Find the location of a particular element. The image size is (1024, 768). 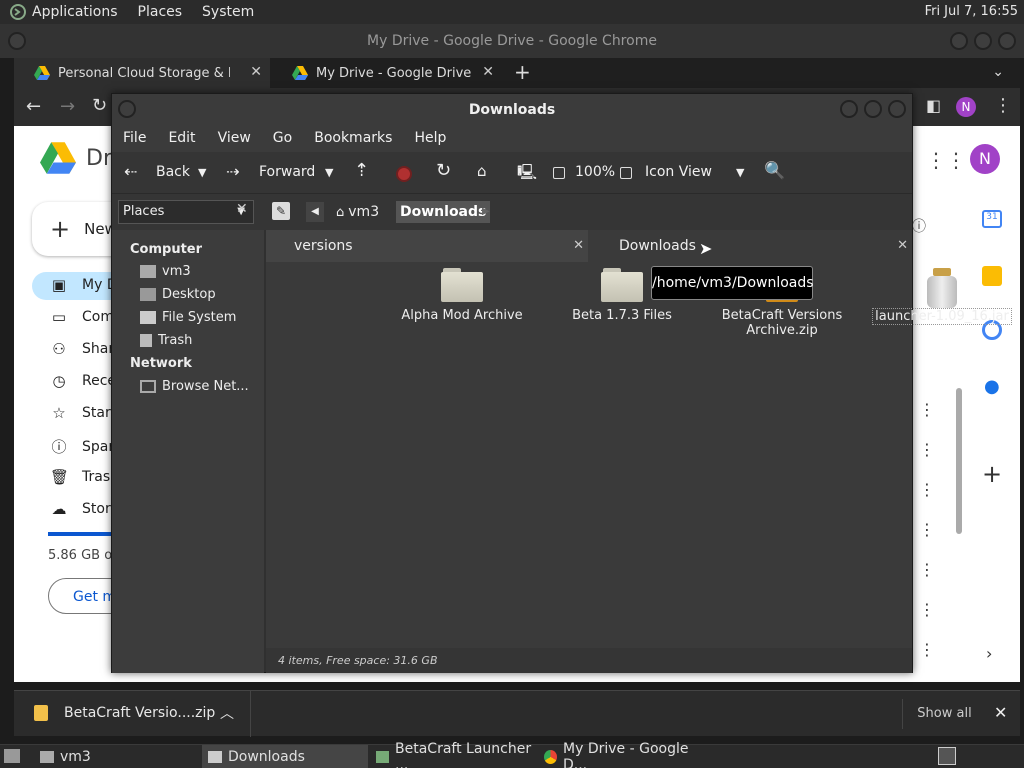

edit-location-icon: ✎ is located at coordinates (281, 211).